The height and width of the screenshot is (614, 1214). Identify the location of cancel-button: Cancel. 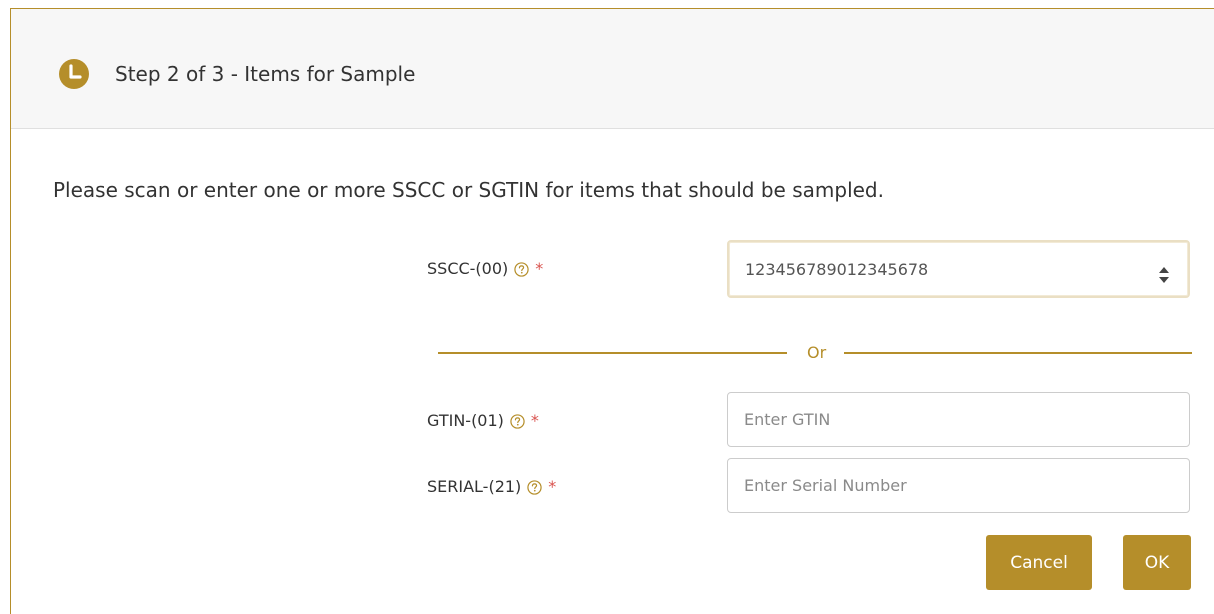
(1039, 562).